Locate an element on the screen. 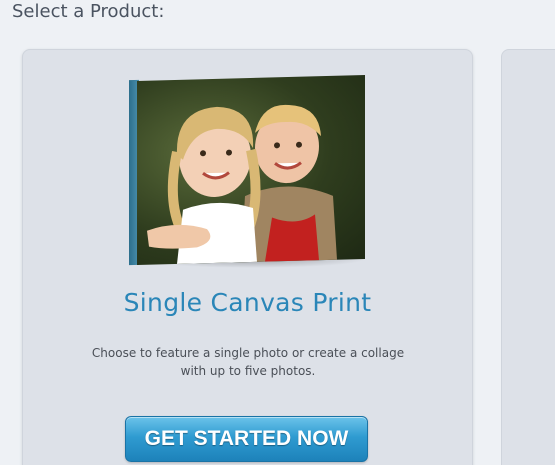 The width and height of the screenshot is (555, 465). product-title: Single Canvas Print is located at coordinates (247, 302).